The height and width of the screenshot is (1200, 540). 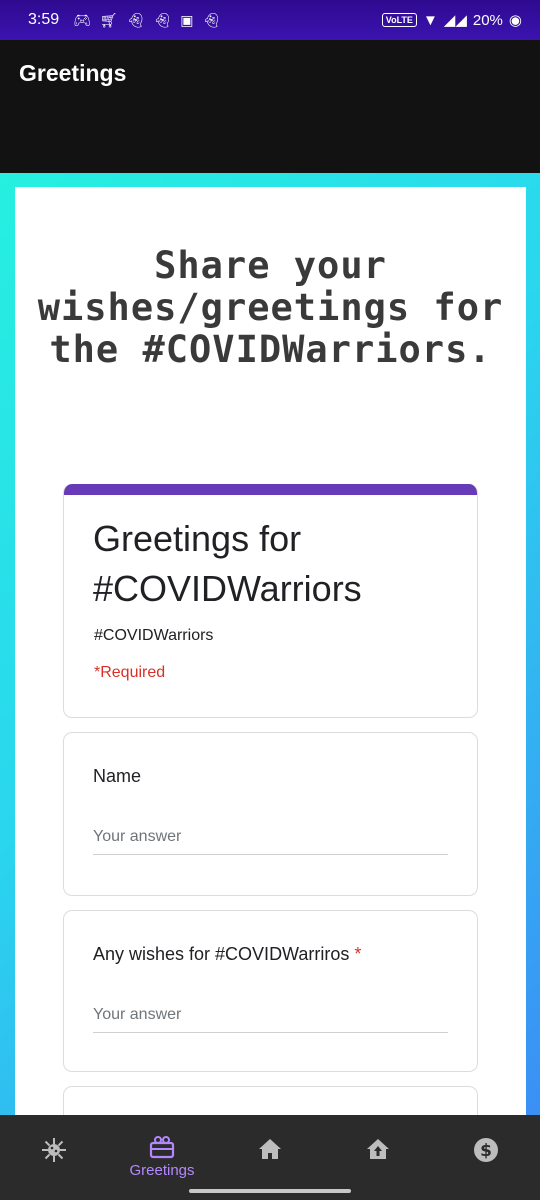 What do you see at coordinates (430, 20) in the screenshot?
I see `wifi-icon: ▼` at bounding box center [430, 20].